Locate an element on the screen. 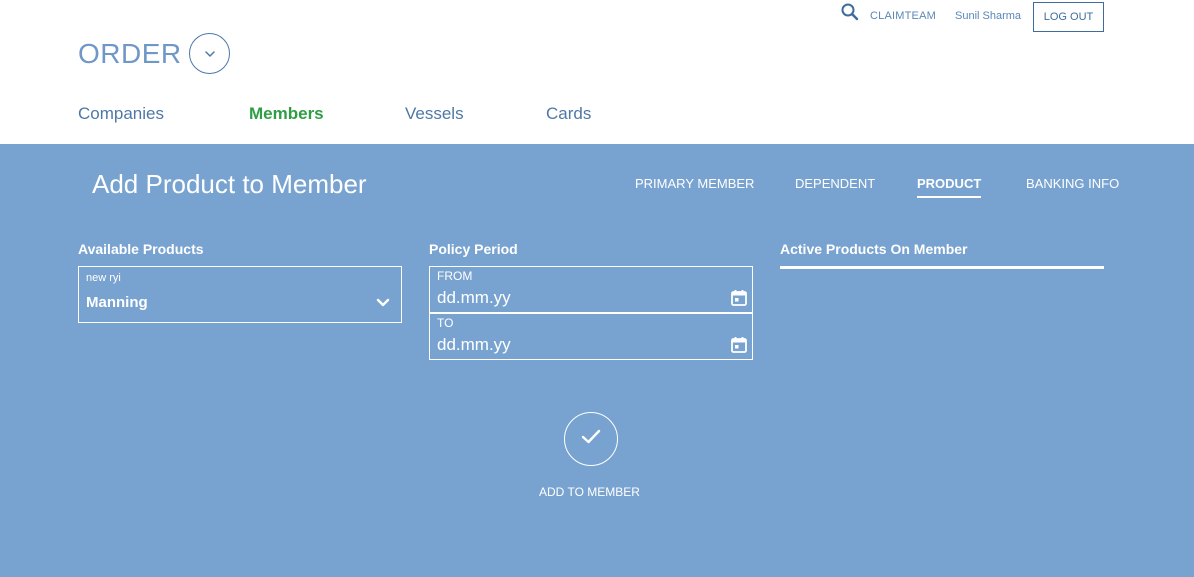 Image resolution: width=1194 pixels, height=577 pixels. search-icon is located at coordinates (850, 12).